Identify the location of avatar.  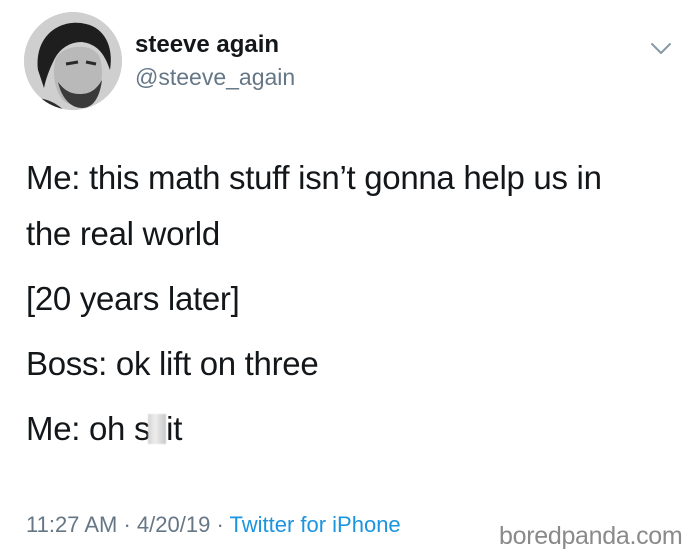
(73, 61).